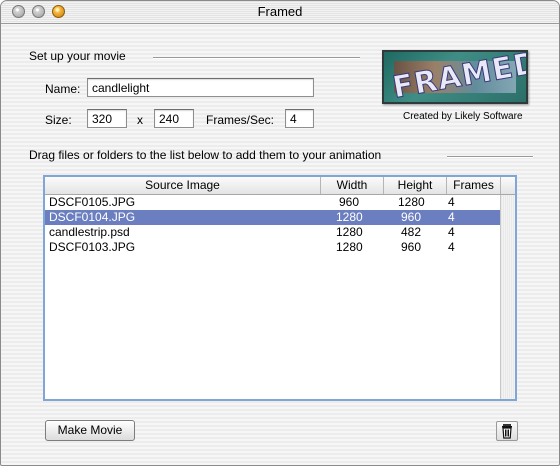 This screenshot has width=560, height=466. What do you see at coordinates (200, 87) in the screenshot?
I see `name-field` at bounding box center [200, 87].